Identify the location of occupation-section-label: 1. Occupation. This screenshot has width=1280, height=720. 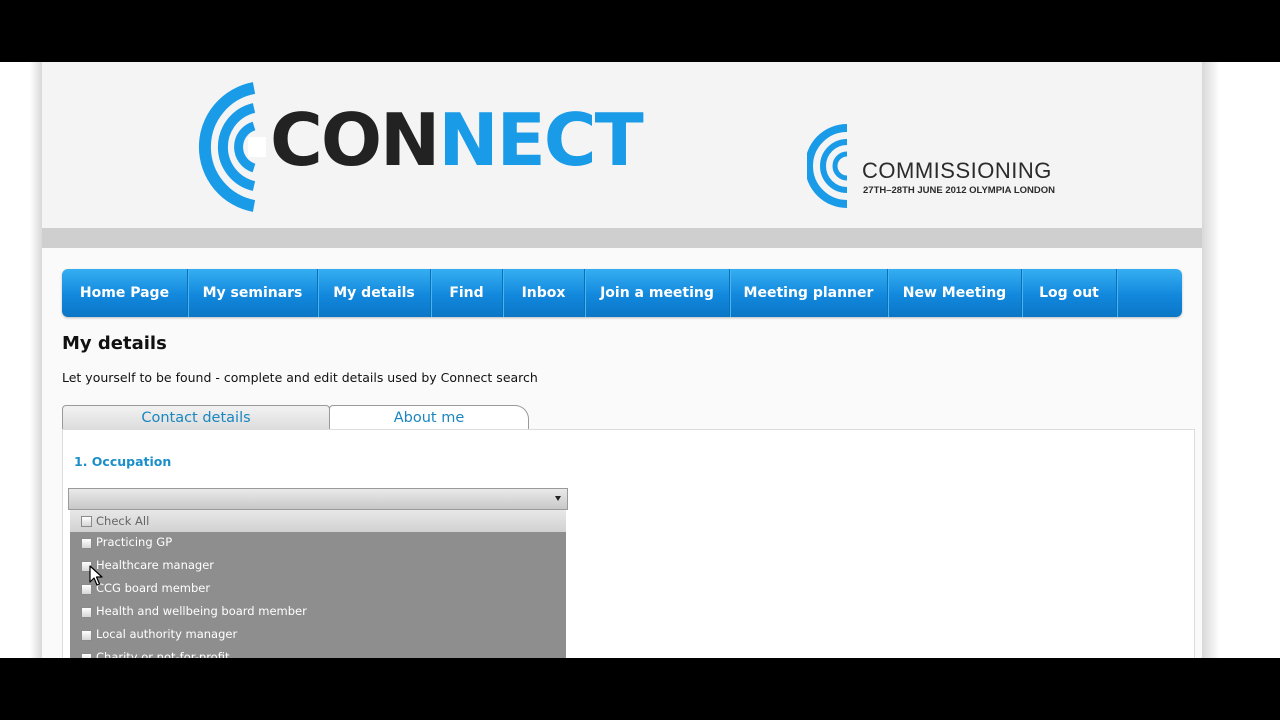
(123, 461).